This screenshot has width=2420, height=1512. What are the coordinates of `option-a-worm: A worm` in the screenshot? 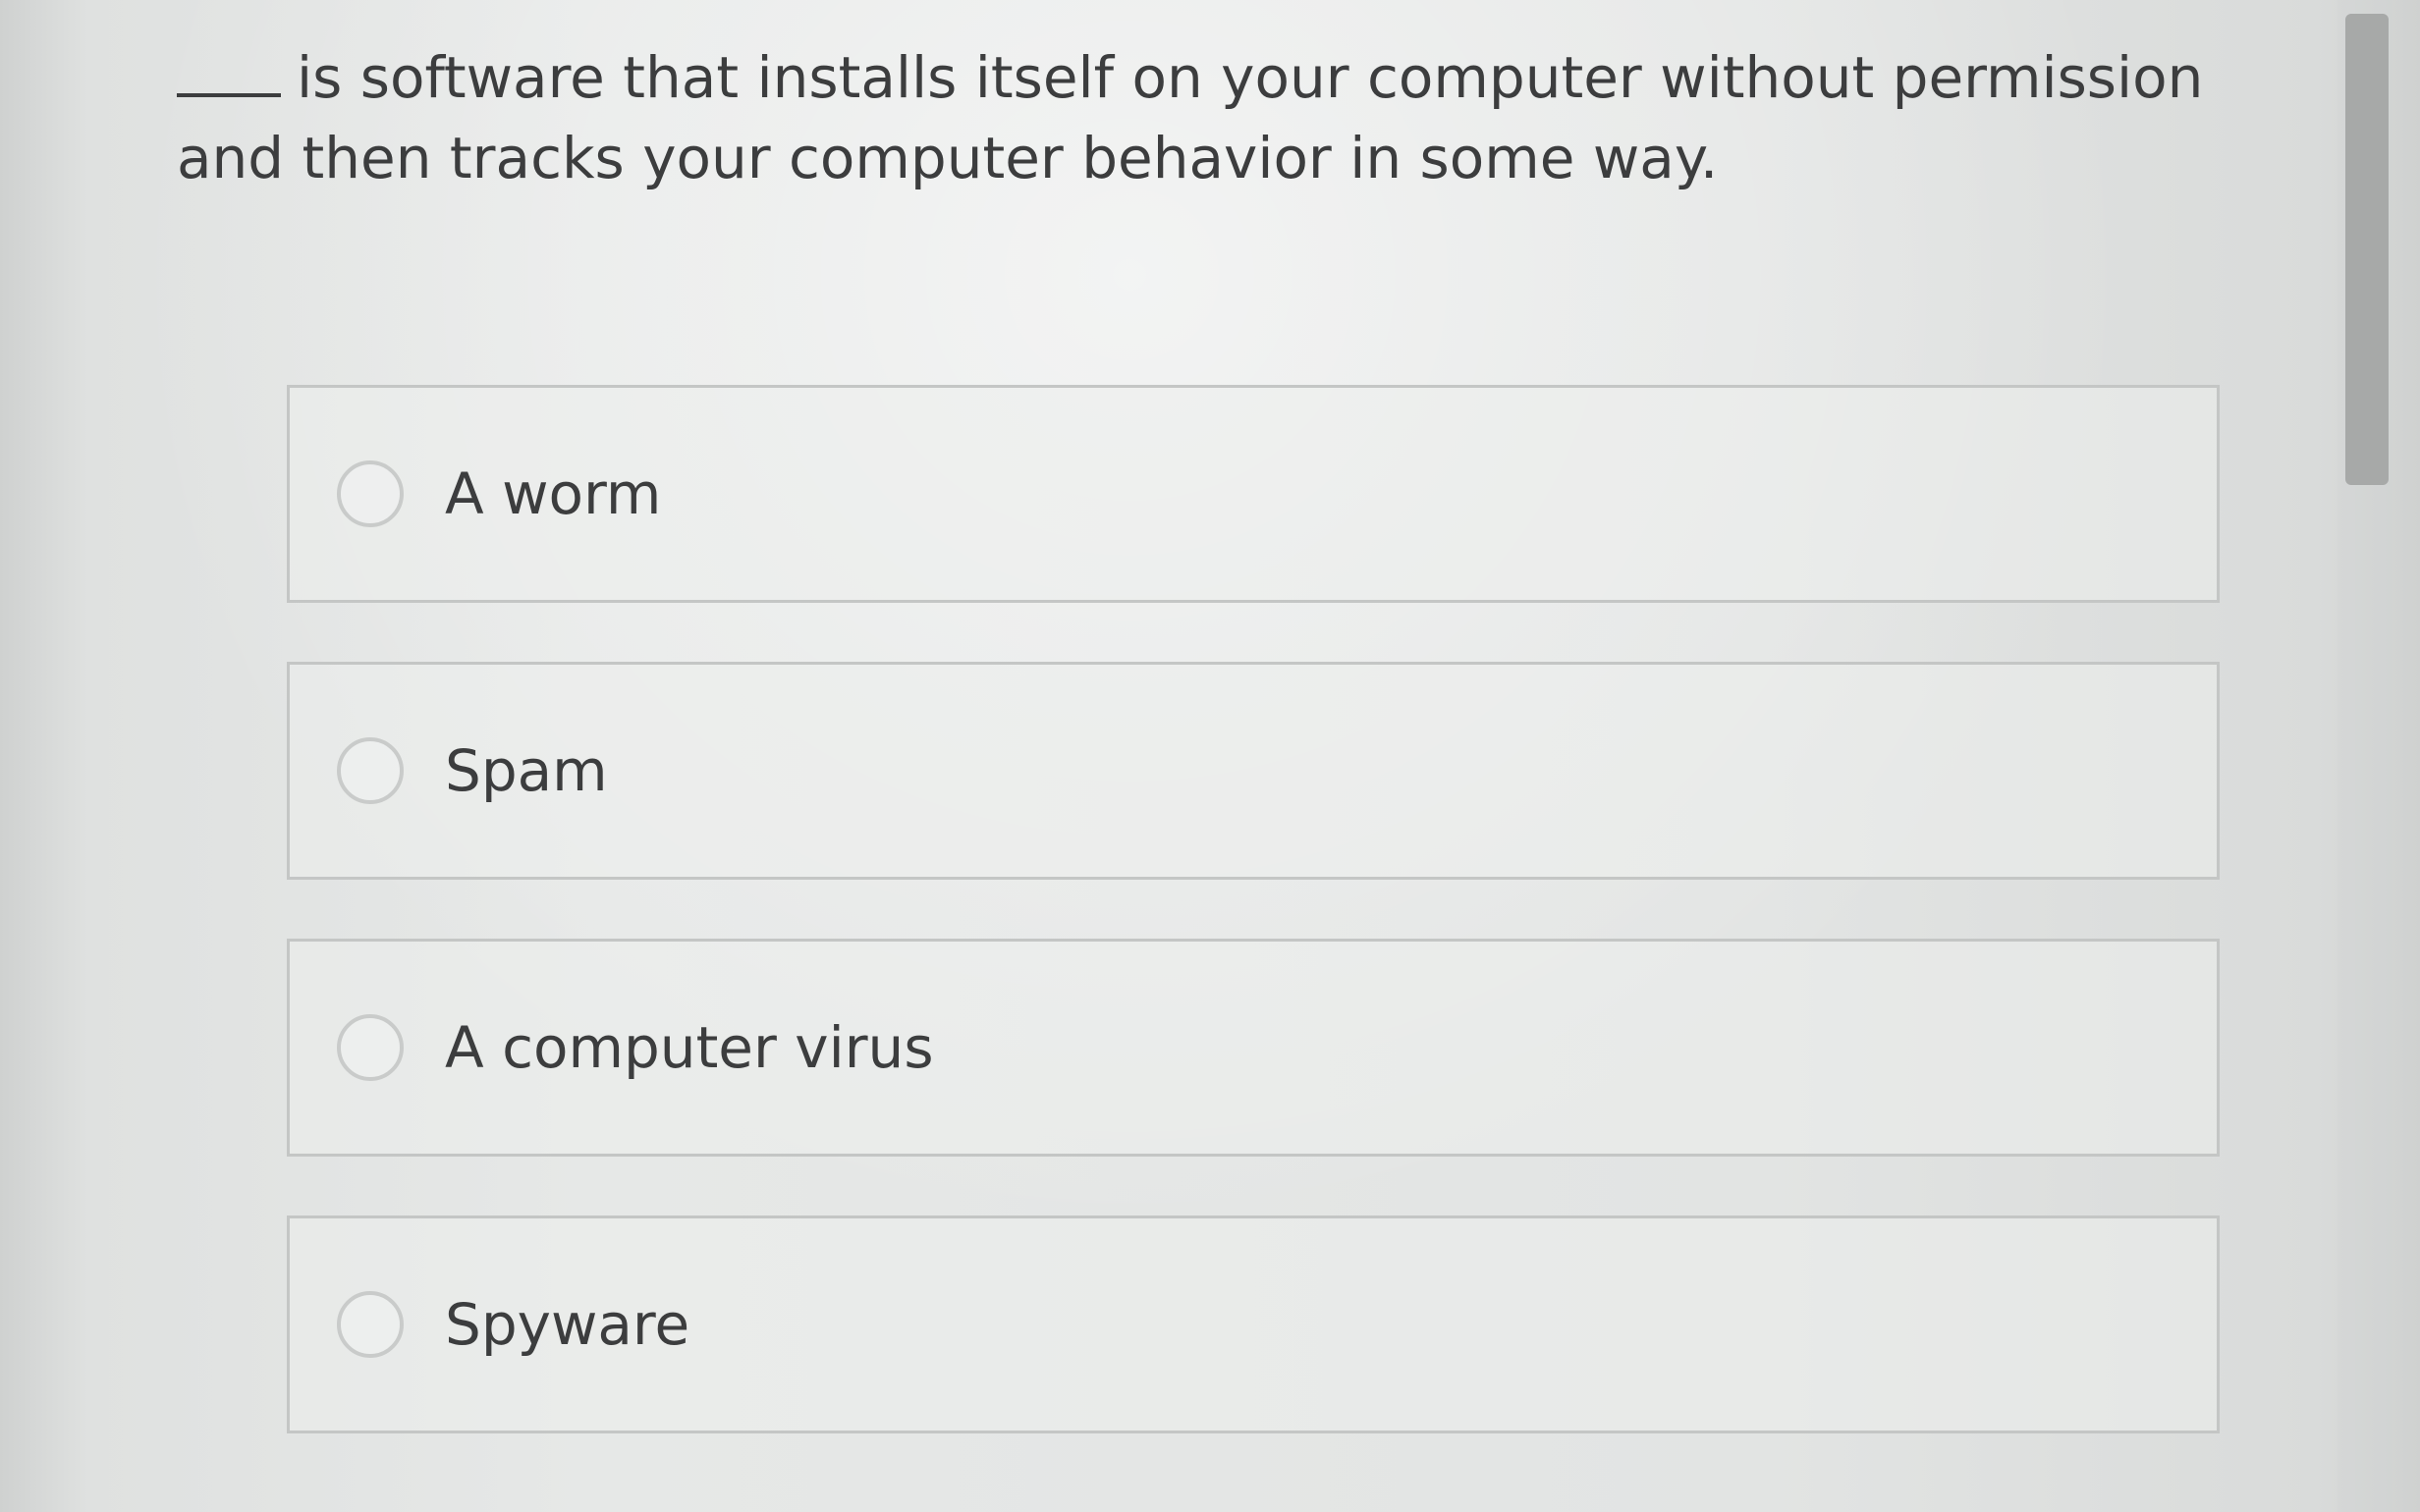 It's located at (1253, 494).